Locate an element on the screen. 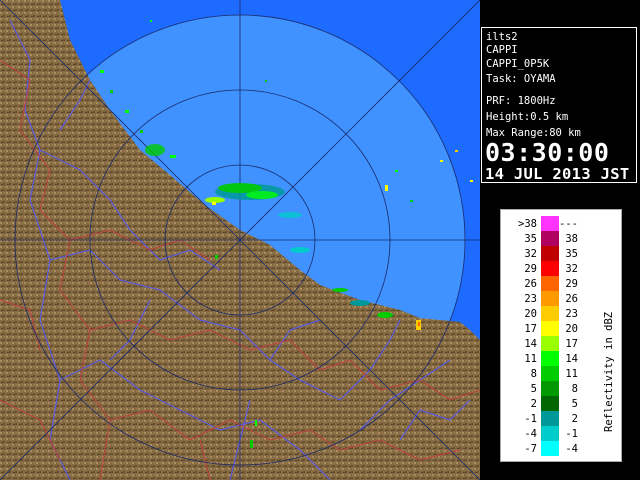  legend-row: 8 11 is located at coordinates (554, 373).